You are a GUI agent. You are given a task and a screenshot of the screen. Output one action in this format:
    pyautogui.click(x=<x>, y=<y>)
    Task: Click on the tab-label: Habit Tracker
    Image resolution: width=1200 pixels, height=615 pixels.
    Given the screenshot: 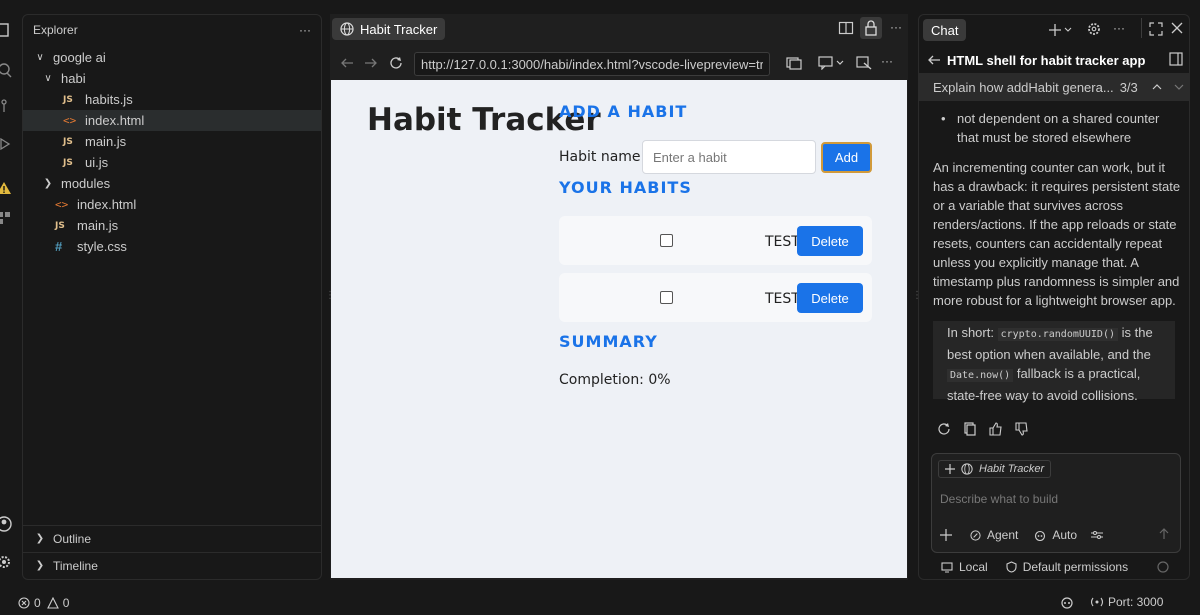 What is the action you would take?
    pyautogui.click(x=399, y=29)
    